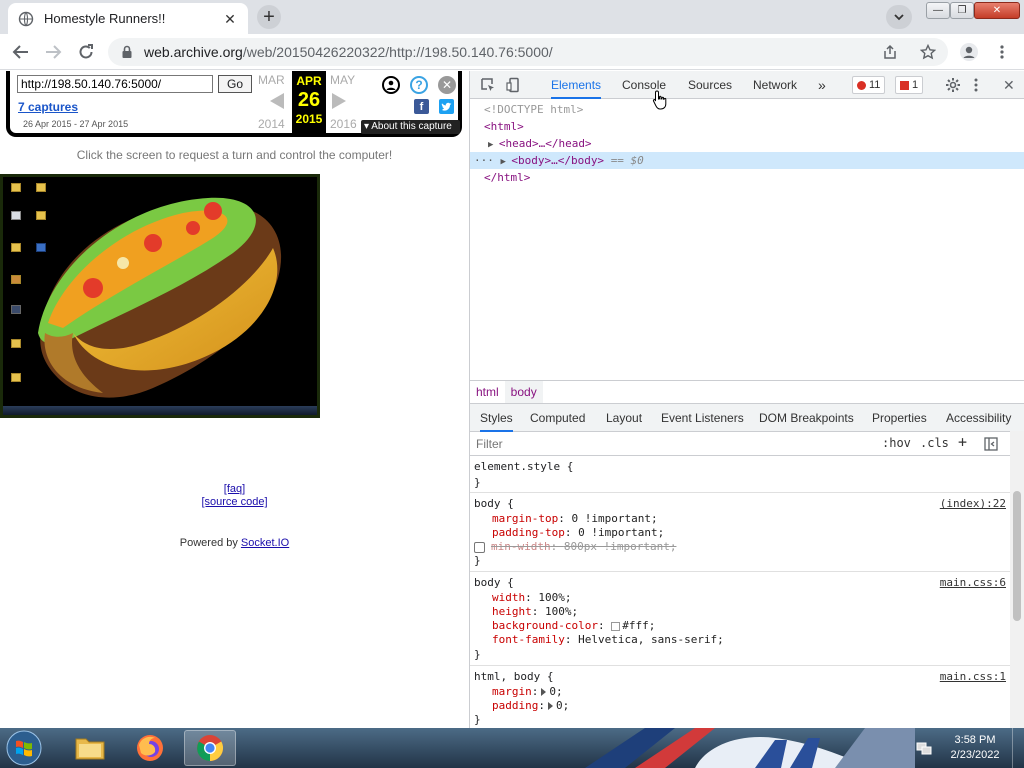 This screenshot has width=1024, height=768. Describe the element at coordinates (410, 127) in the screenshot. I see `about-capture-button: ▾ About this capture` at that location.